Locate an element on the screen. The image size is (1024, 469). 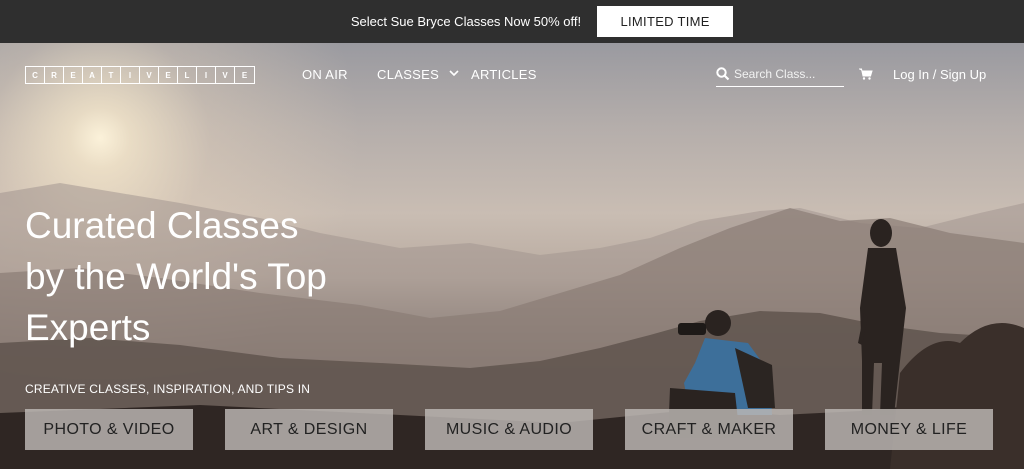
login-signup-link: Log In / Sign Up is located at coordinates (939, 74).